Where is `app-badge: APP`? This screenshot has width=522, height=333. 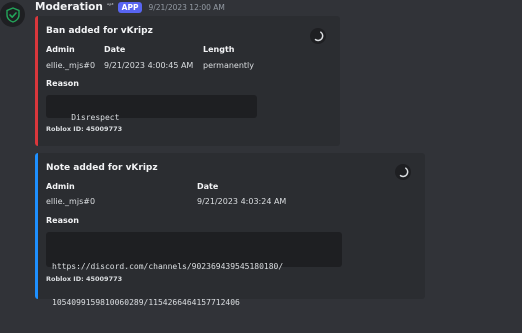 app-badge: APP is located at coordinates (130, 7).